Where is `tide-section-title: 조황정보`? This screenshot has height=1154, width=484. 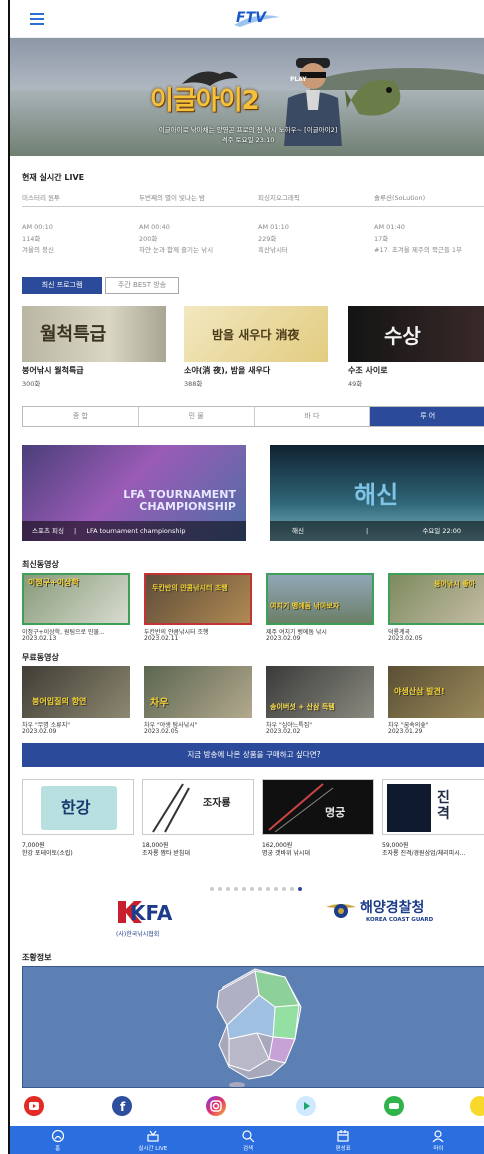 tide-section-title: 조황정보 is located at coordinates (37, 957).